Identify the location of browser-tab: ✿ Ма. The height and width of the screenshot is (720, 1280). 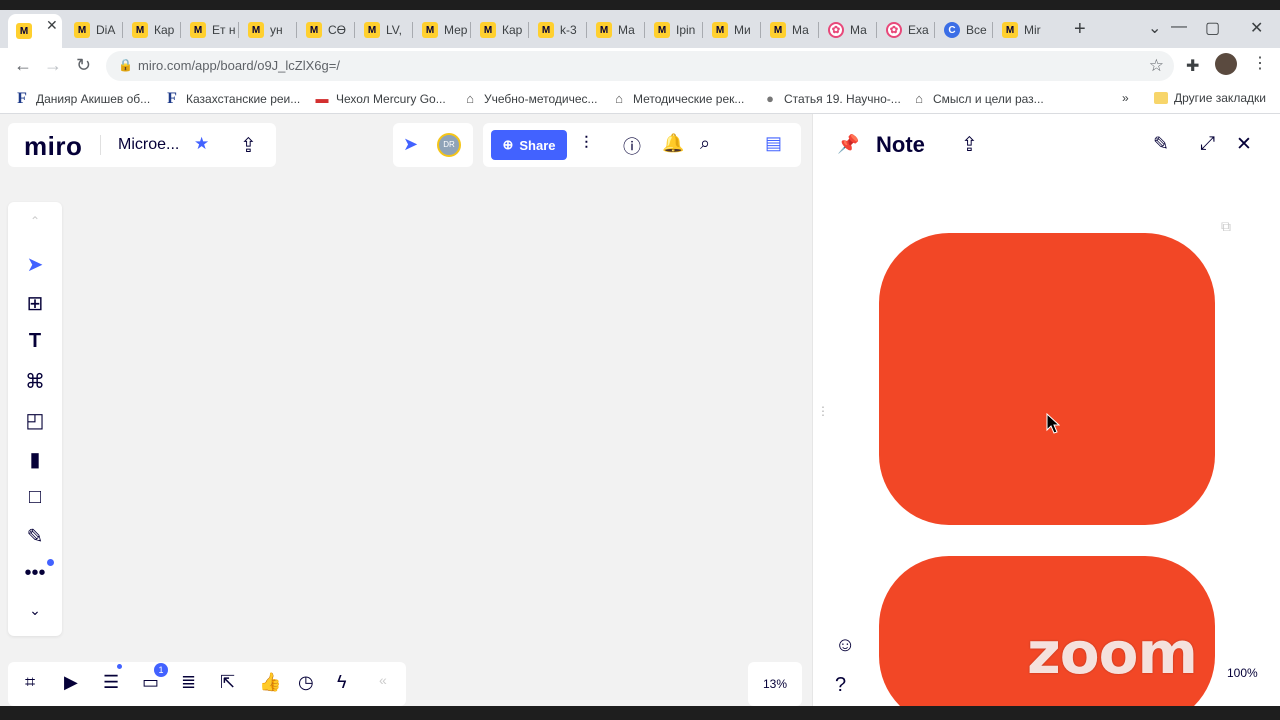
(847, 30).